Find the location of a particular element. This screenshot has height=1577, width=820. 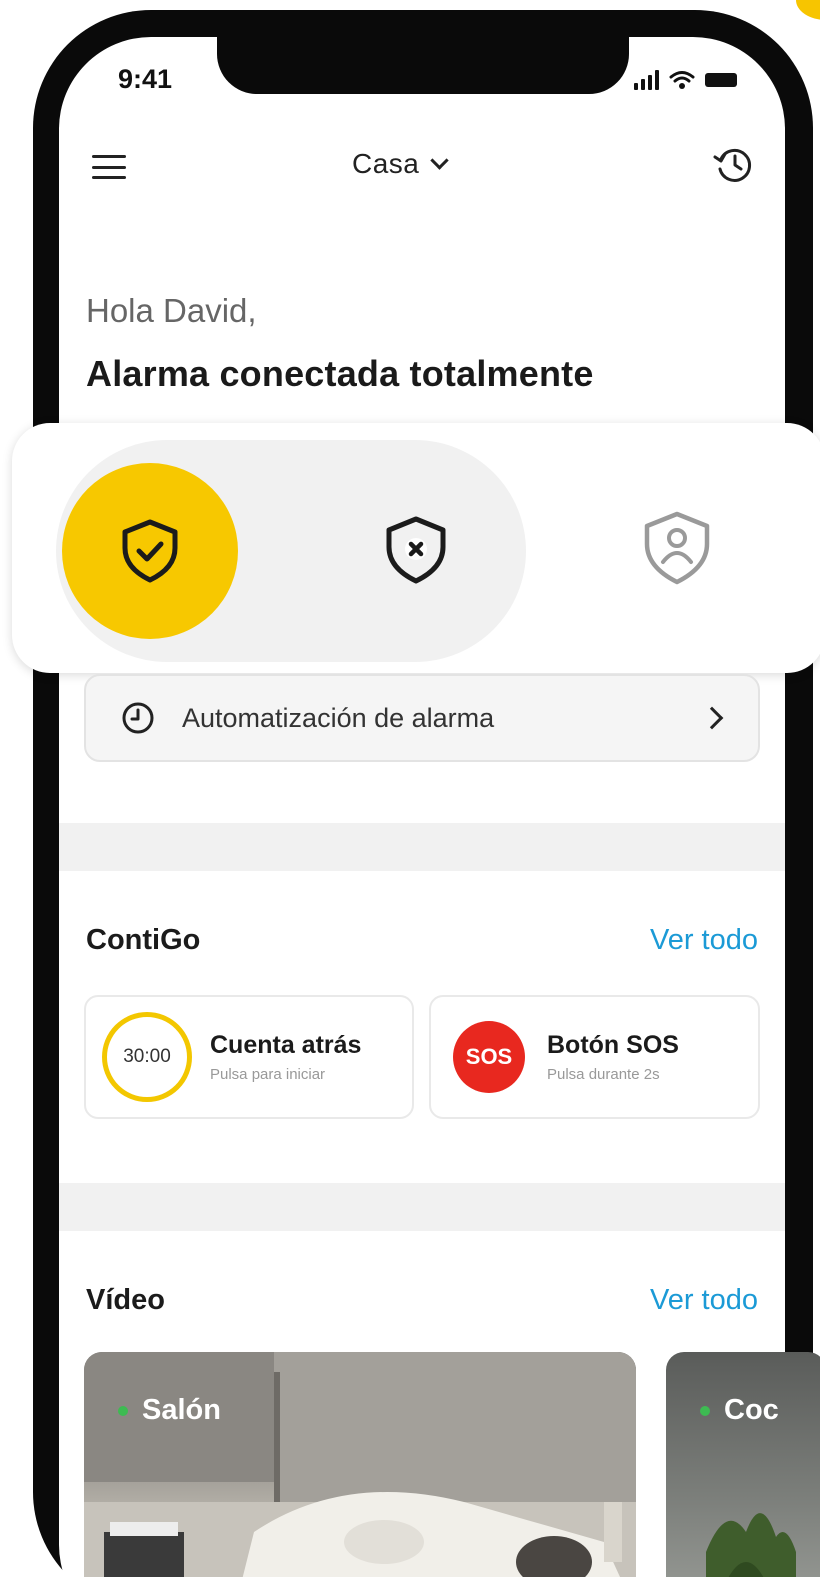

camera-name: Salón is located at coordinates (181, 1410).